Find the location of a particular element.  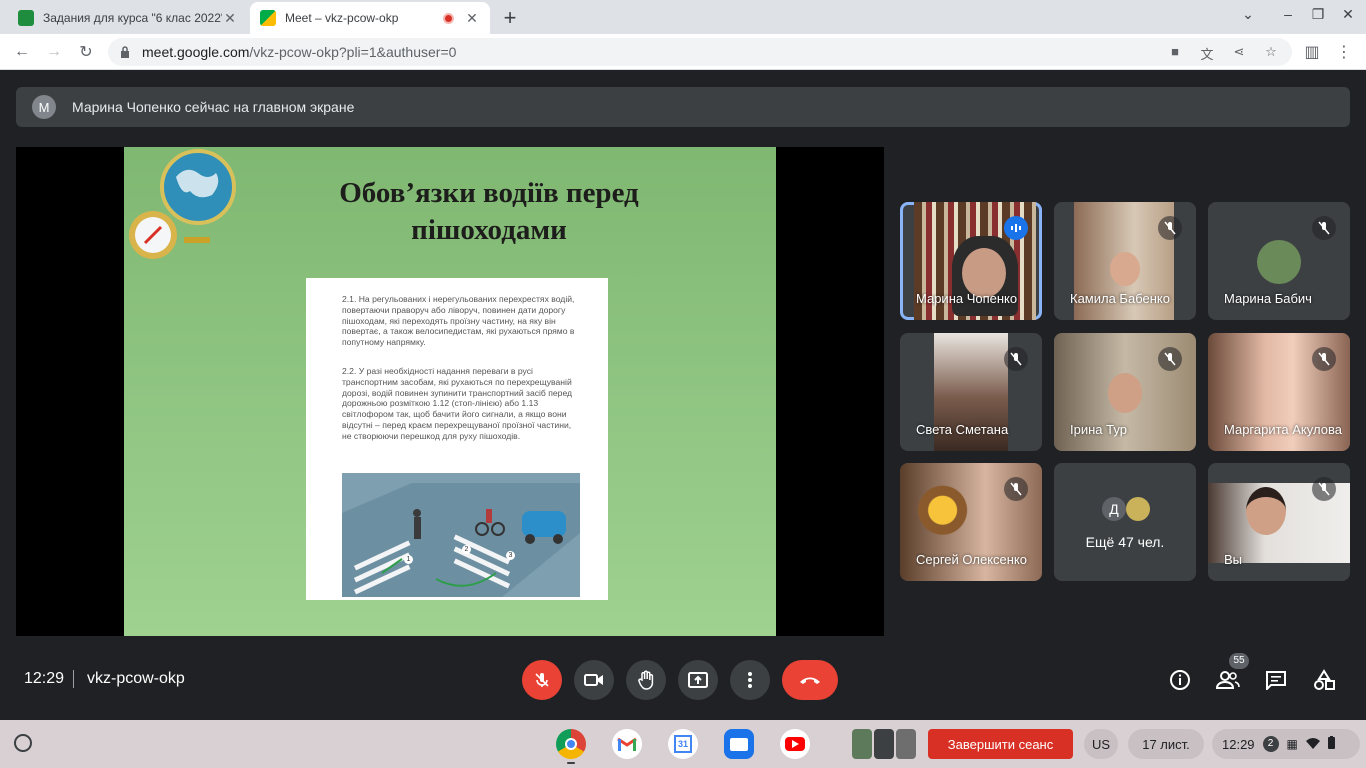

date-indicator: 17 лист. is located at coordinates (1166, 744).